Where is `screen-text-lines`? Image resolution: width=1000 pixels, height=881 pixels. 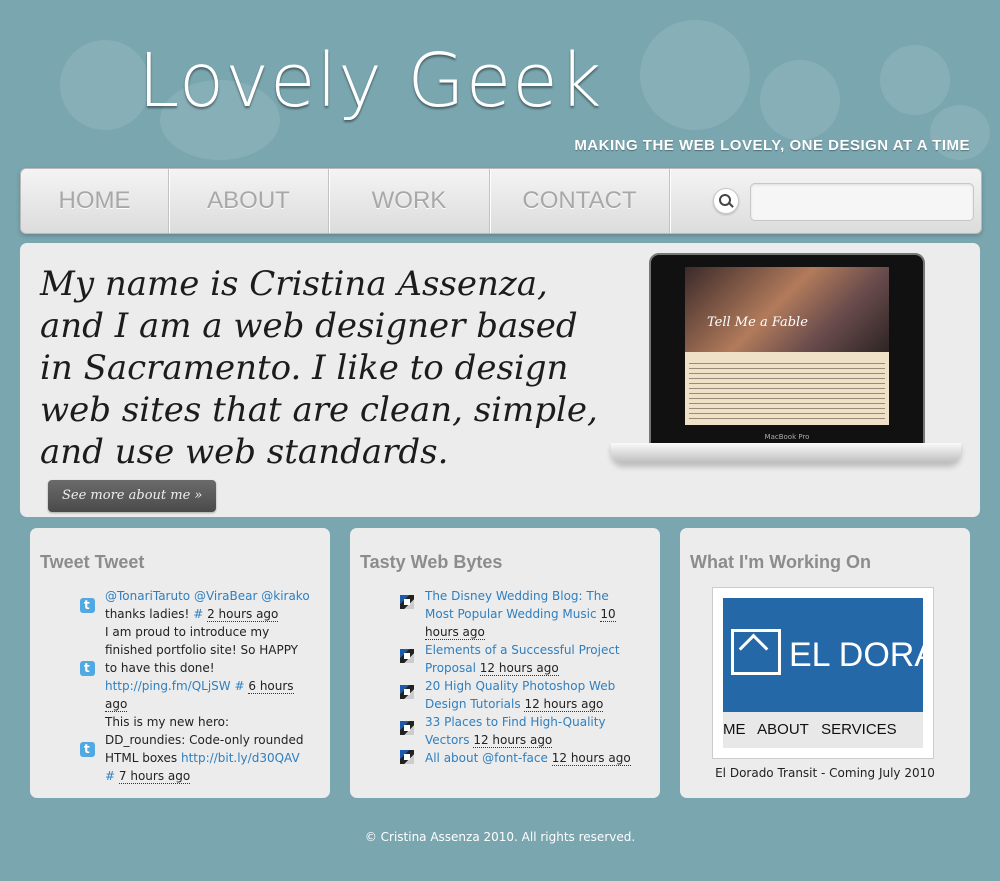
screen-text-lines is located at coordinates (787, 391).